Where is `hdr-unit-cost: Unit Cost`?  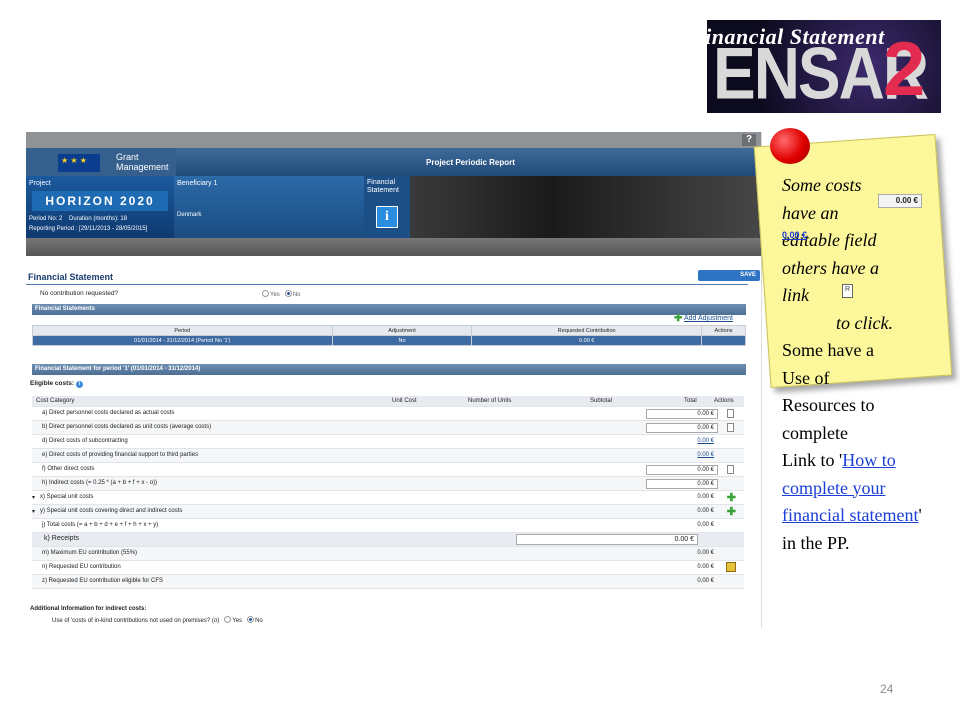 hdr-unit-cost: Unit Cost is located at coordinates (404, 401).